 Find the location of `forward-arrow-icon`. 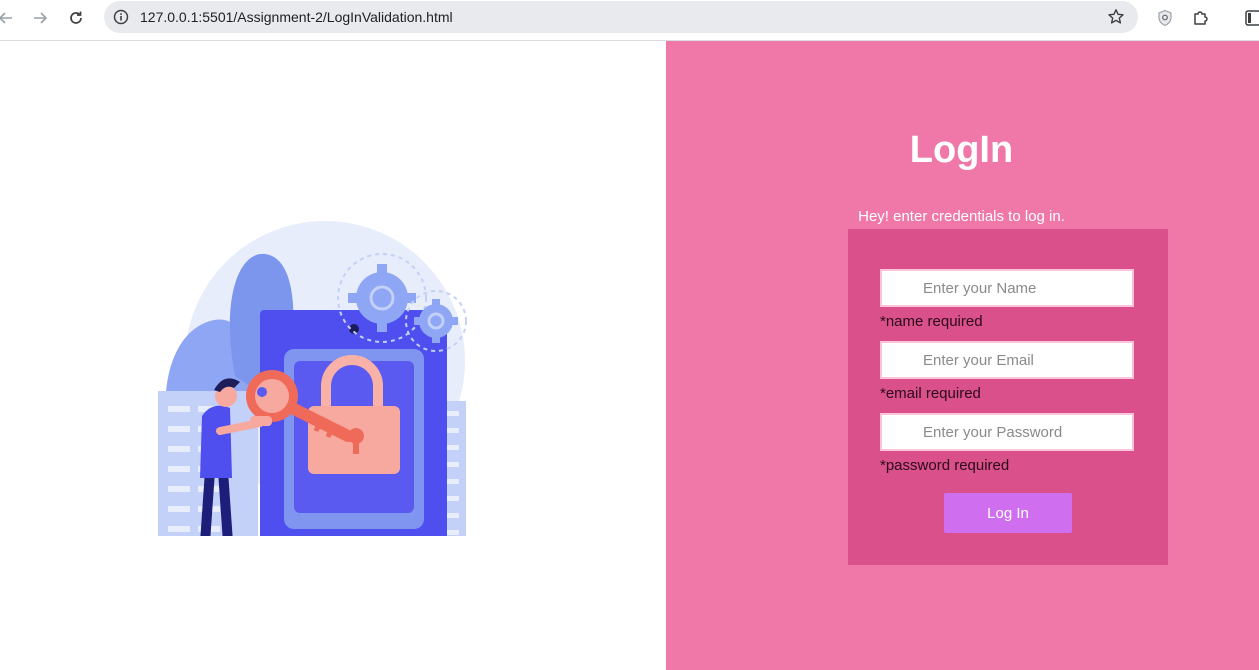

forward-arrow-icon is located at coordinates (40, 18).